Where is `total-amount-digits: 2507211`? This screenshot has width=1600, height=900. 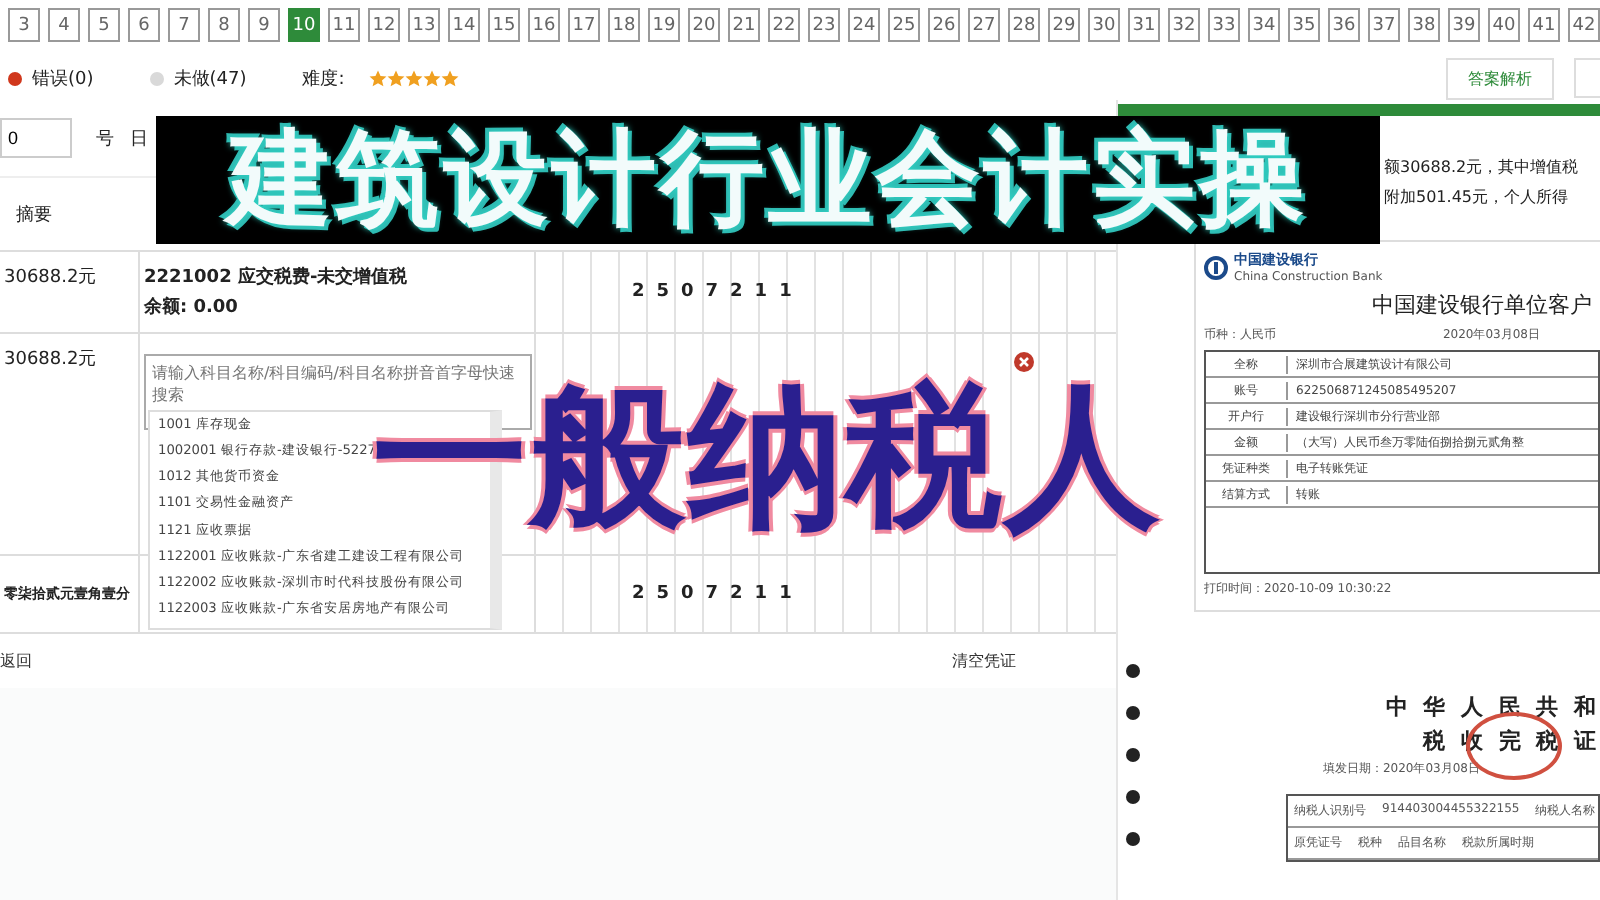 total-amount-digits: 2507211 is located at coordinates (718, 594).